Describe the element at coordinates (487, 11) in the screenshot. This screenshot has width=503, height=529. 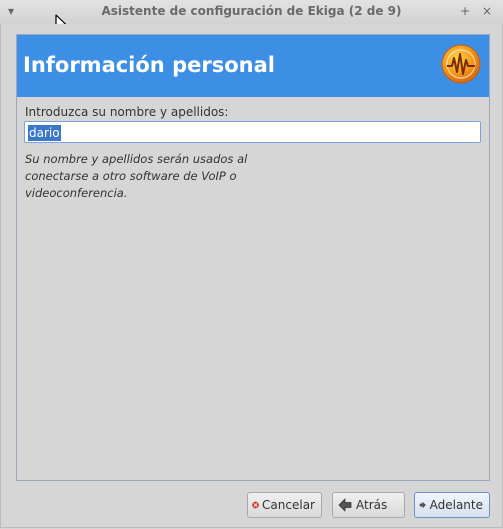
I see `close-icon: ×` at that location.